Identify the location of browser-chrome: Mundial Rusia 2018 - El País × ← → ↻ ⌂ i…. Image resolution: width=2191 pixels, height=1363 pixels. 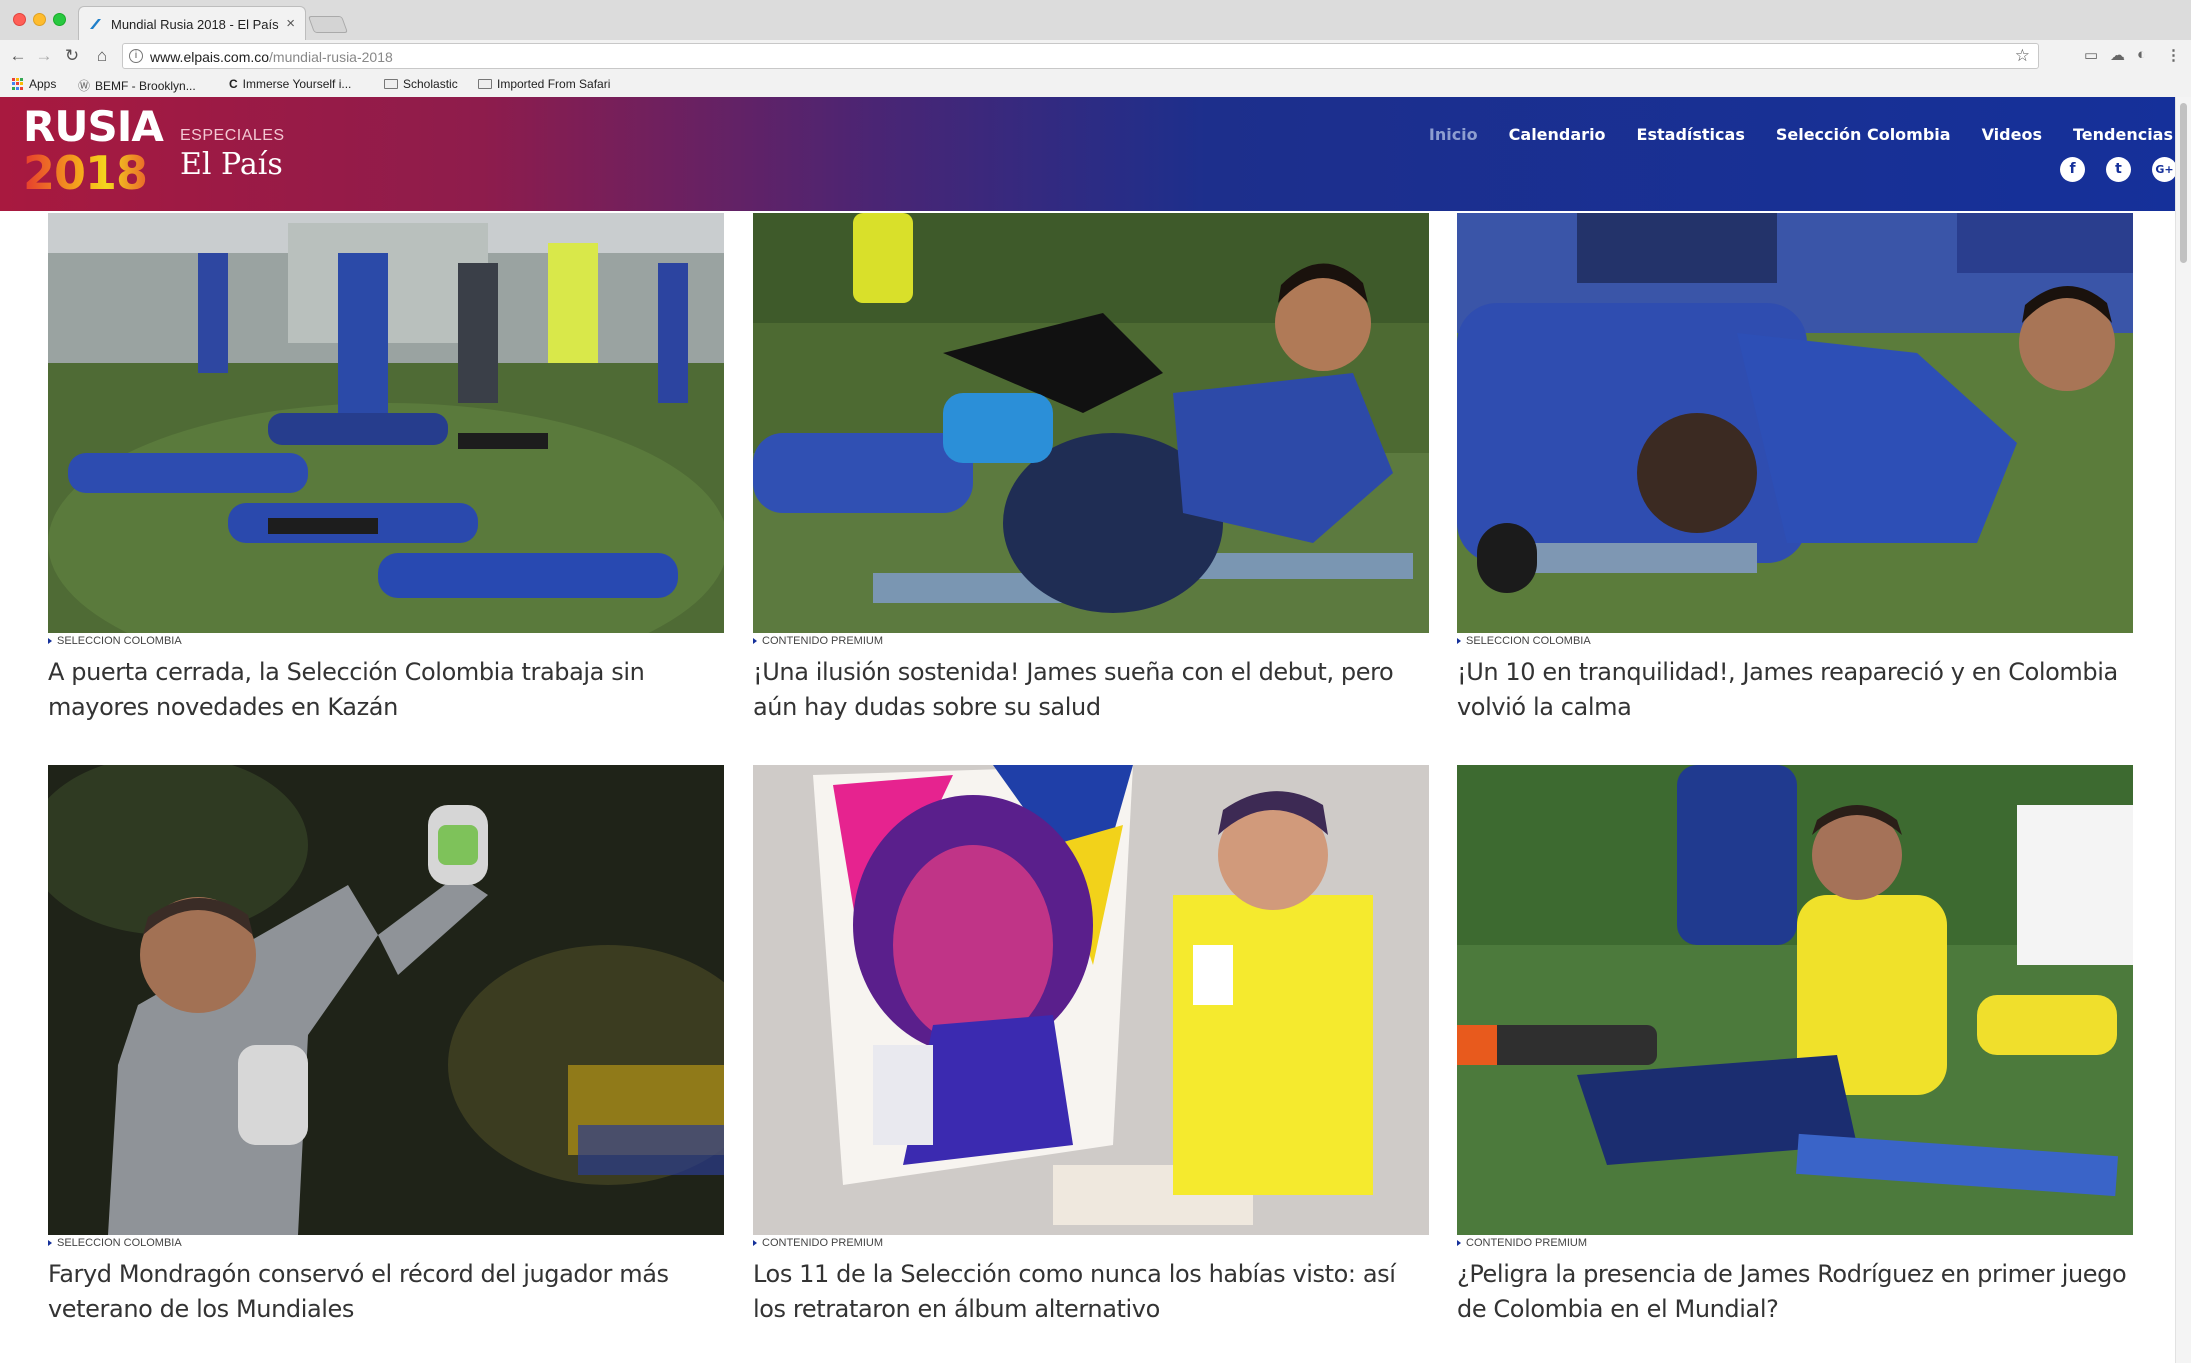
(1095, 48).